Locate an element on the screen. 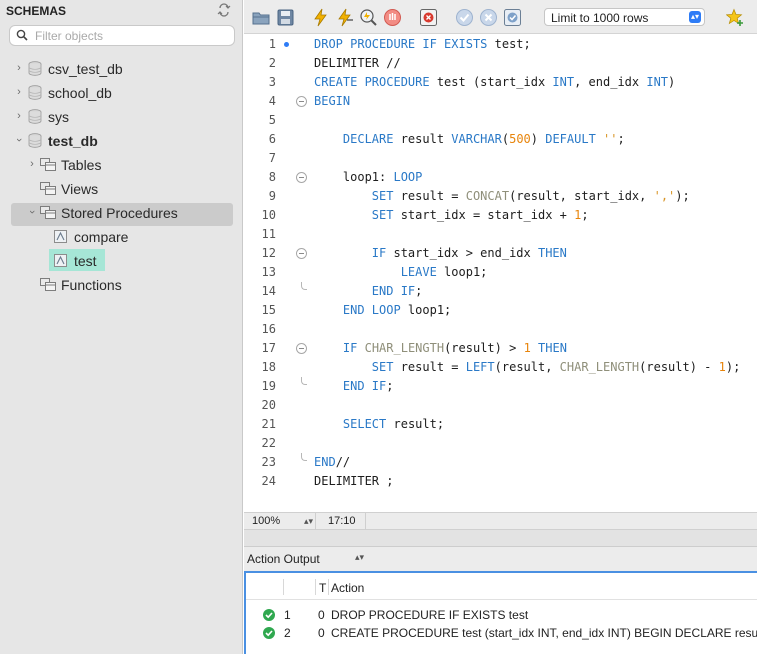 This screenshot has width=757, height=654. code-line: 22 is located at coordinates (500, 443).